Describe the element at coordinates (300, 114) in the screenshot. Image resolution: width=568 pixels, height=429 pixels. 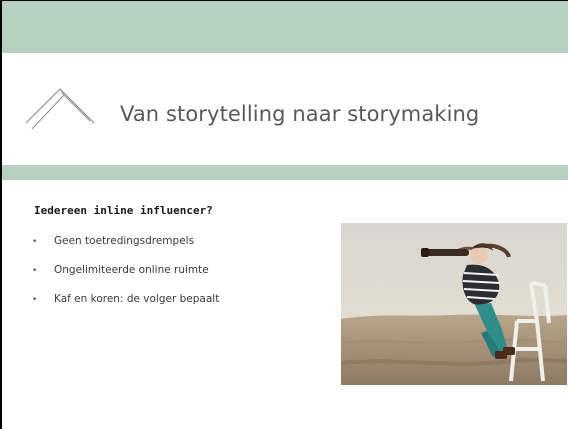
I see `slide-title: Van storytelling naar storymaking` at that location.